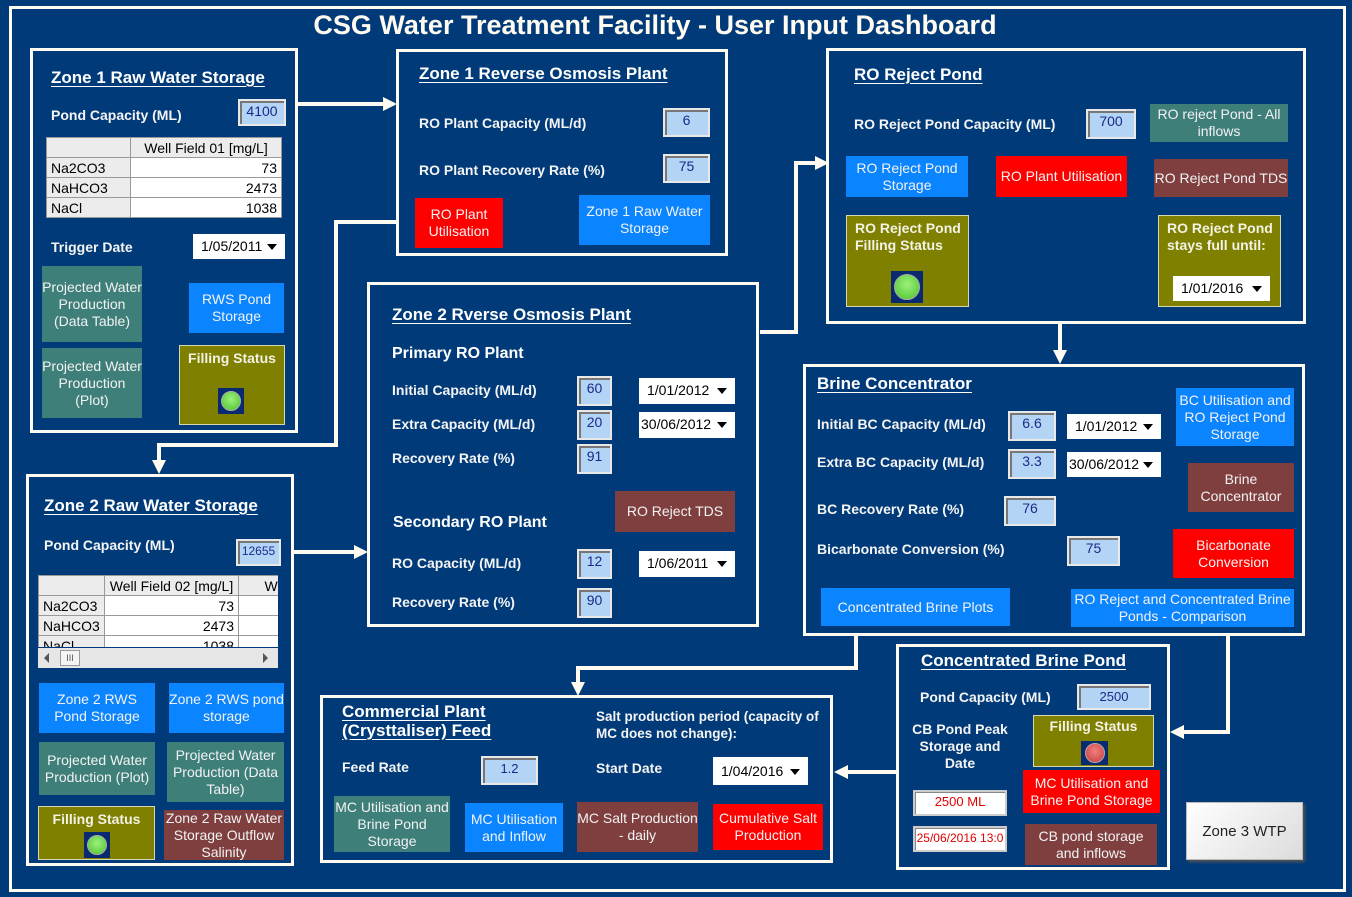 The image size is (1352, 897). Describe the element at coordinates (1114, 697) in the screenshot. I see `cb-pond-capacity-input: 2500` at that location.